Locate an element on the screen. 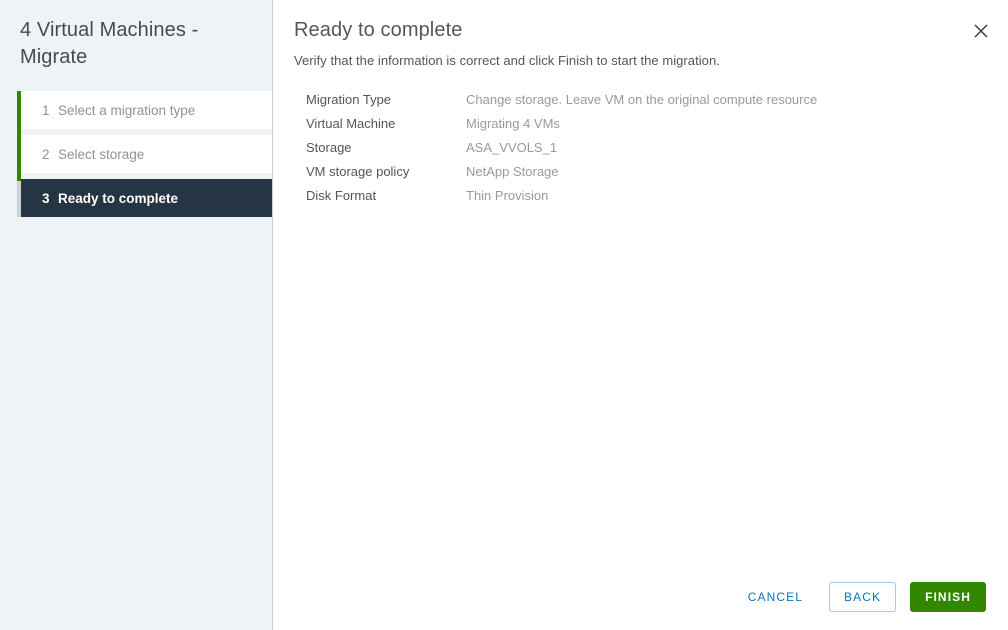  step-label: Ready to complete is located at coordinates (118, 198).